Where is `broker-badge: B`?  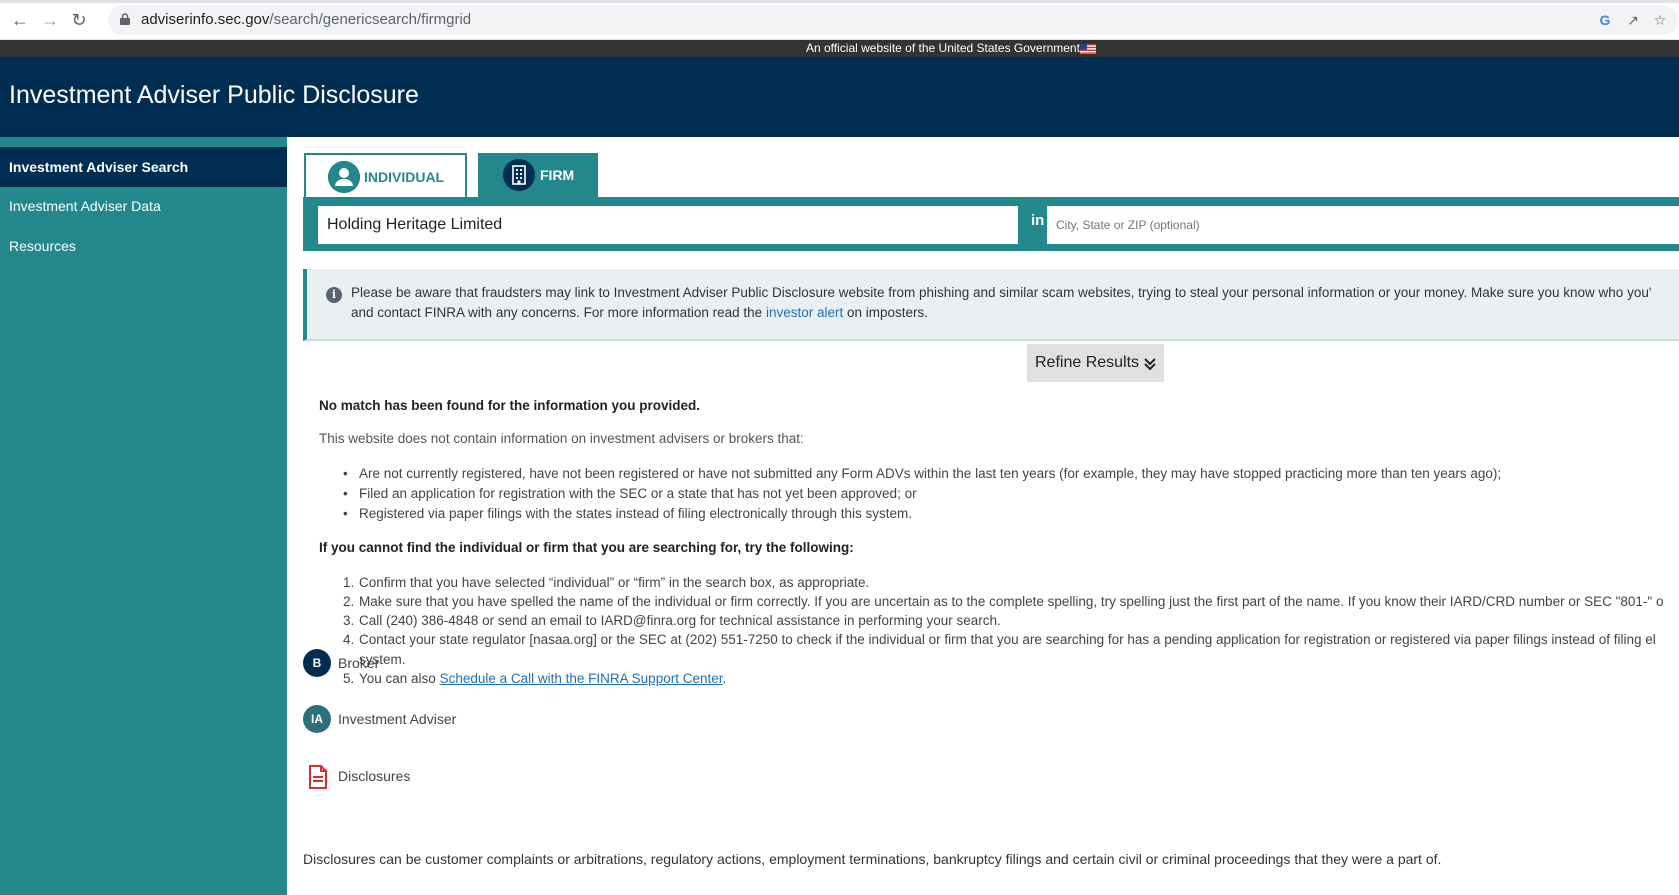
broker-badge: B is located at coordinates (317, 663).